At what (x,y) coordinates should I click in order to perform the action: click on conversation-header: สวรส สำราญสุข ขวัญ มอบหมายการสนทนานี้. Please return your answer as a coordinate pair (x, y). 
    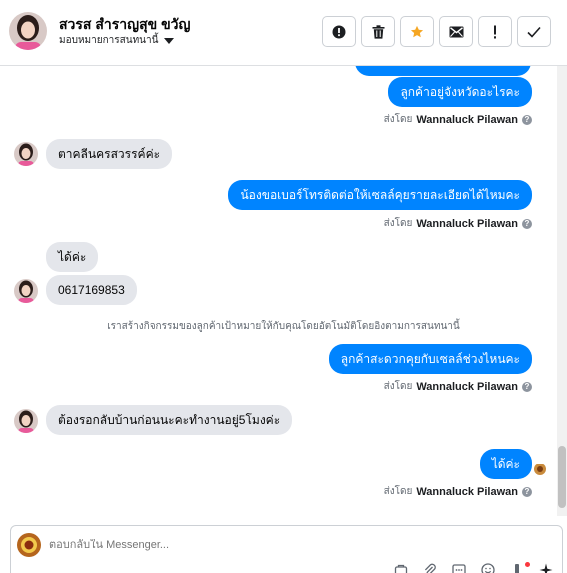
    Looking at the image, I should click on (283, 33).